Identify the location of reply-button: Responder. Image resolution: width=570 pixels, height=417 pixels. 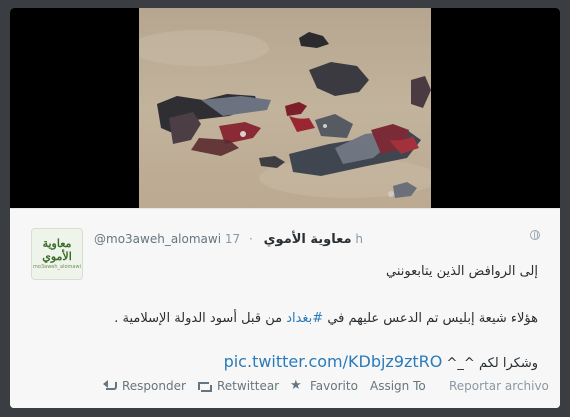
(144, 386).